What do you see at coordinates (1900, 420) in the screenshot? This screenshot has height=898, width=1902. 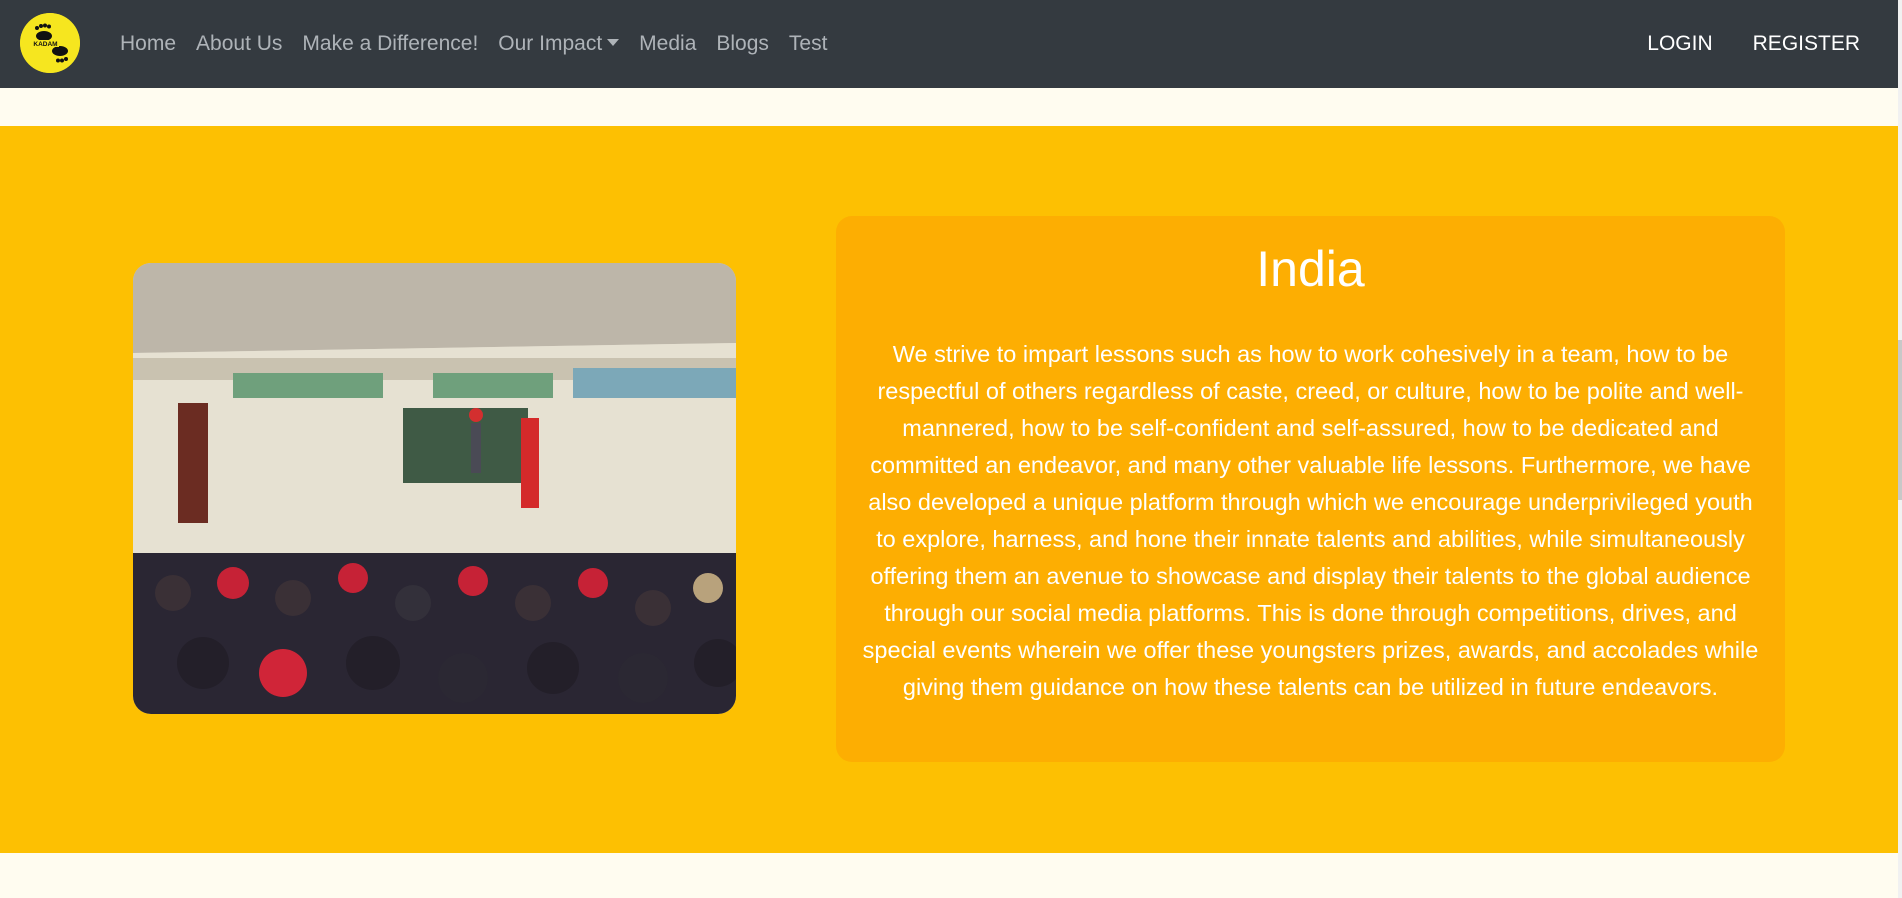 I see `scrollbar-thumb` at bounding box center [1900, 420].